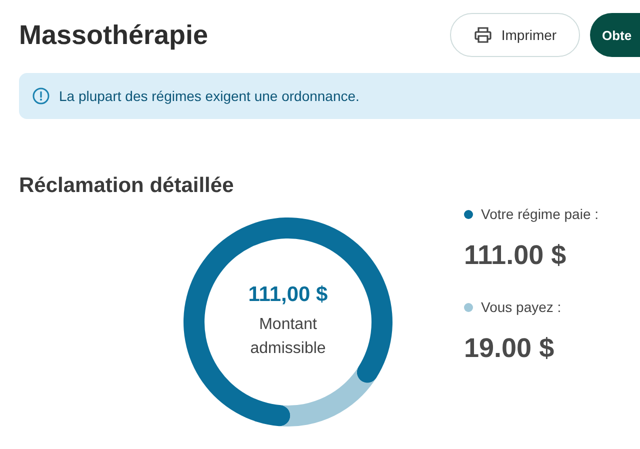 The height and width of the screenshot is (449, 640). Describe the element at coordinates (209, 96) in the screenshot. I see `notice-text: La plupart des régimes exigent une ordonnance.` at that location.